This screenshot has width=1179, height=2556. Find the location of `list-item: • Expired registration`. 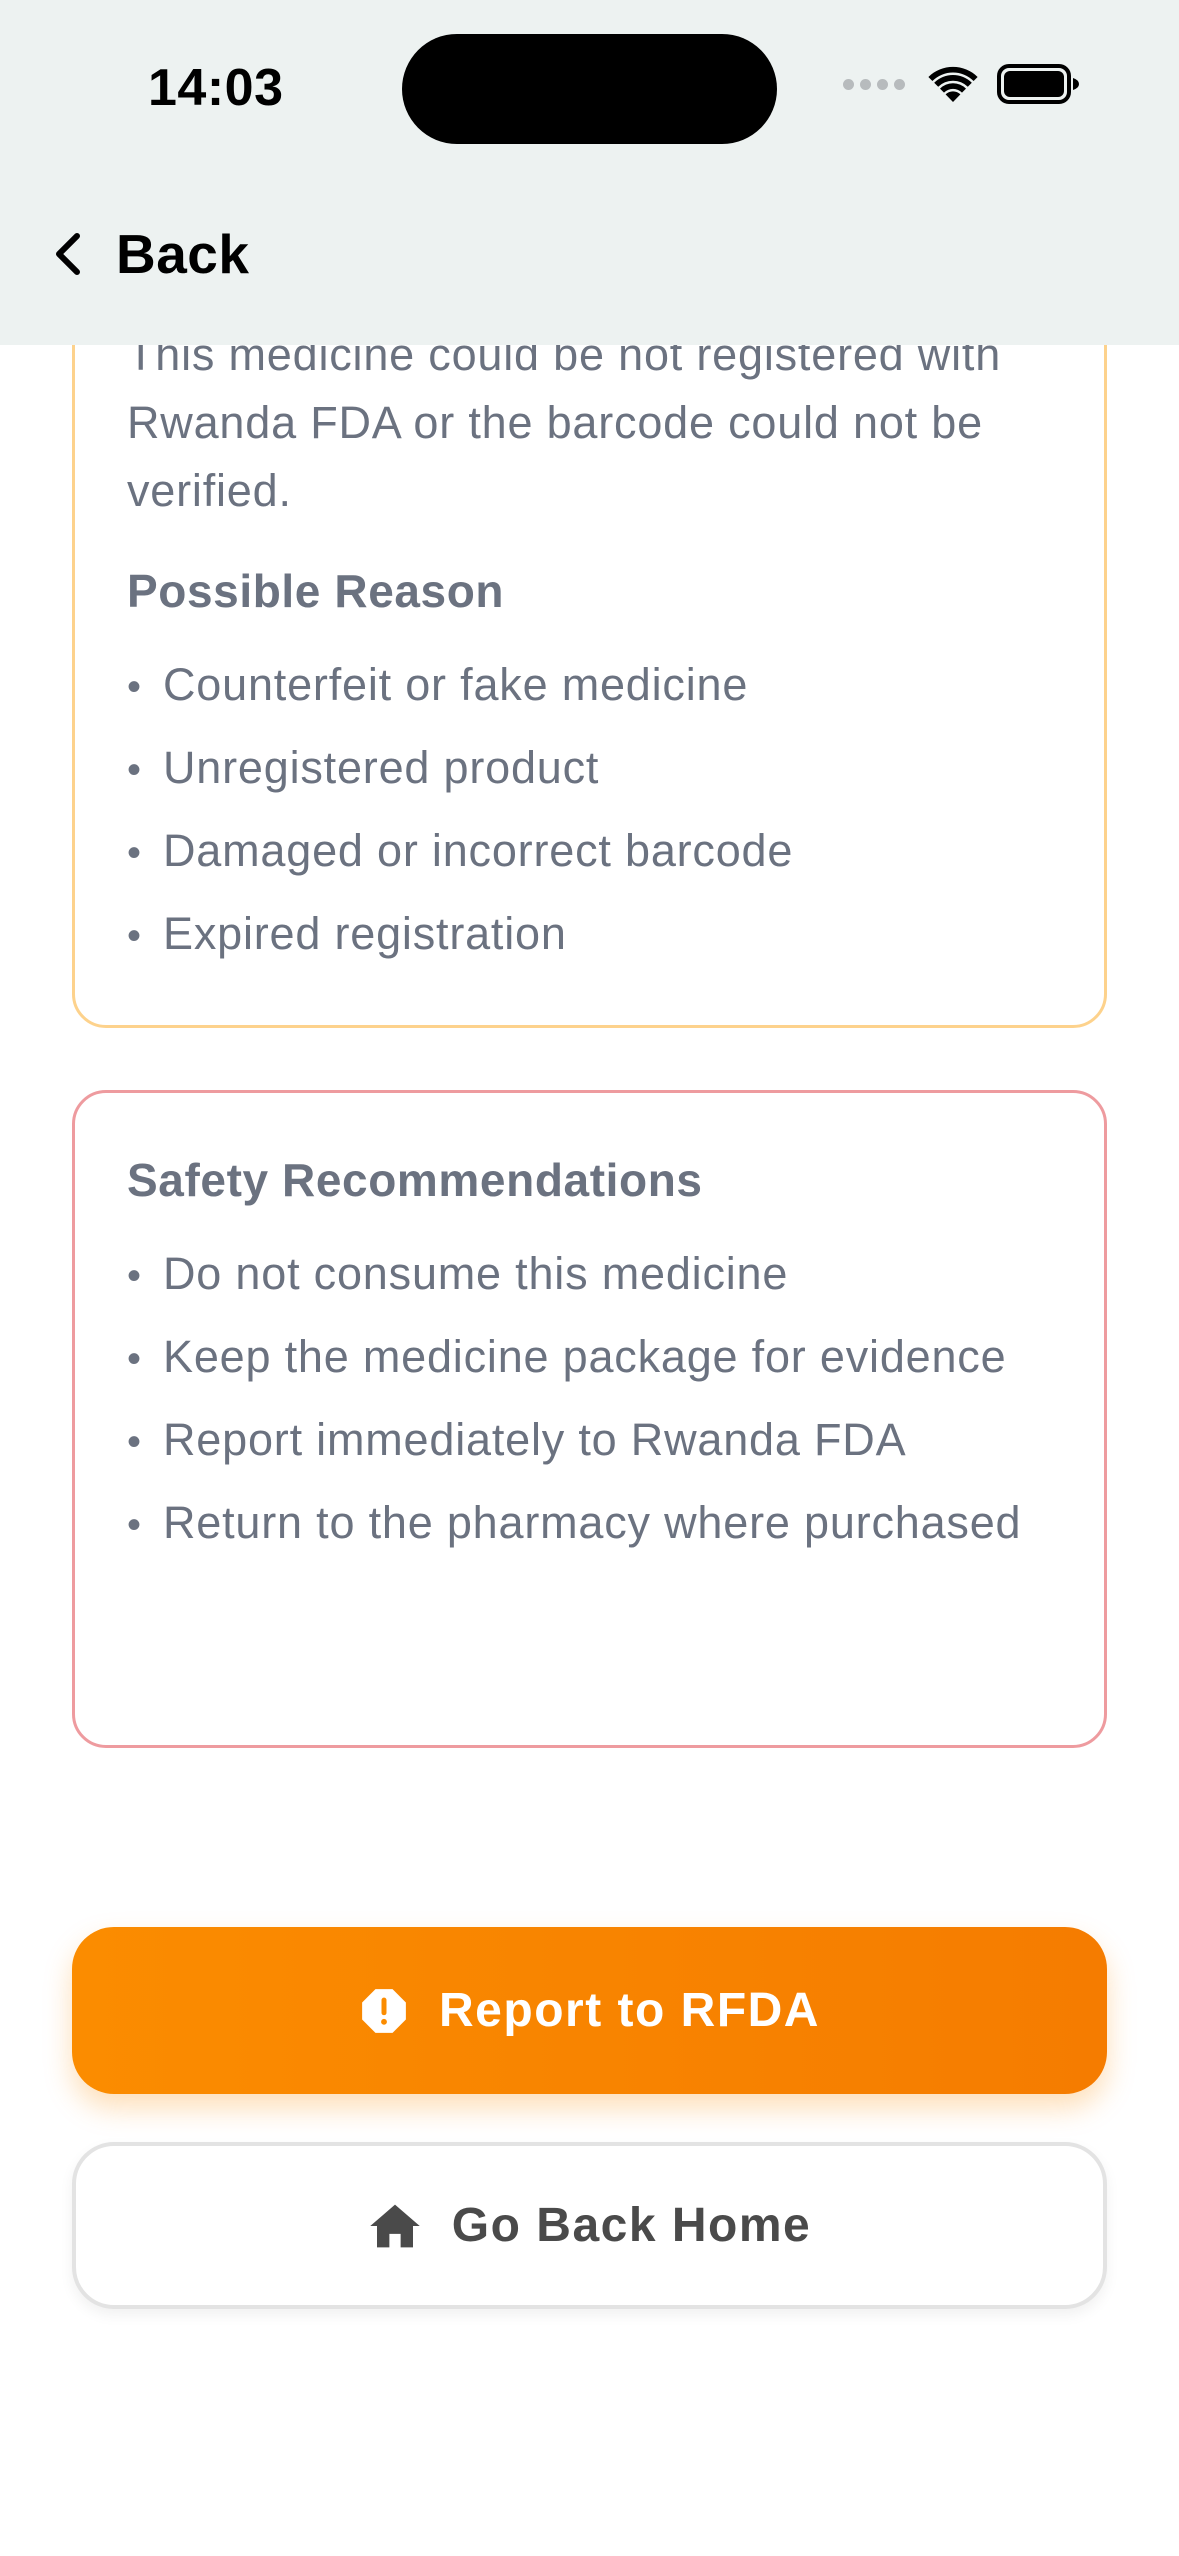

list-item: • Expired registration is located at coordinates (589, 935).